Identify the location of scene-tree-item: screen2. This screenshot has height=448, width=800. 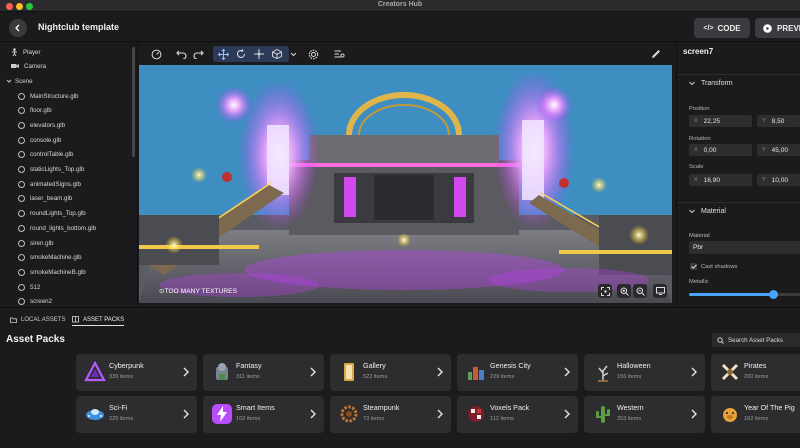
(35, 300).